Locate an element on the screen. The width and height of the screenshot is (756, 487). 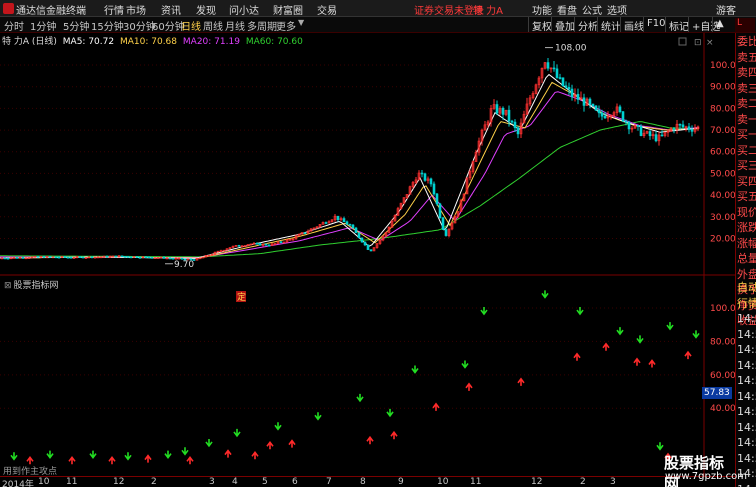
quote-column-item: 委比 is located at coordinates (746, 42).